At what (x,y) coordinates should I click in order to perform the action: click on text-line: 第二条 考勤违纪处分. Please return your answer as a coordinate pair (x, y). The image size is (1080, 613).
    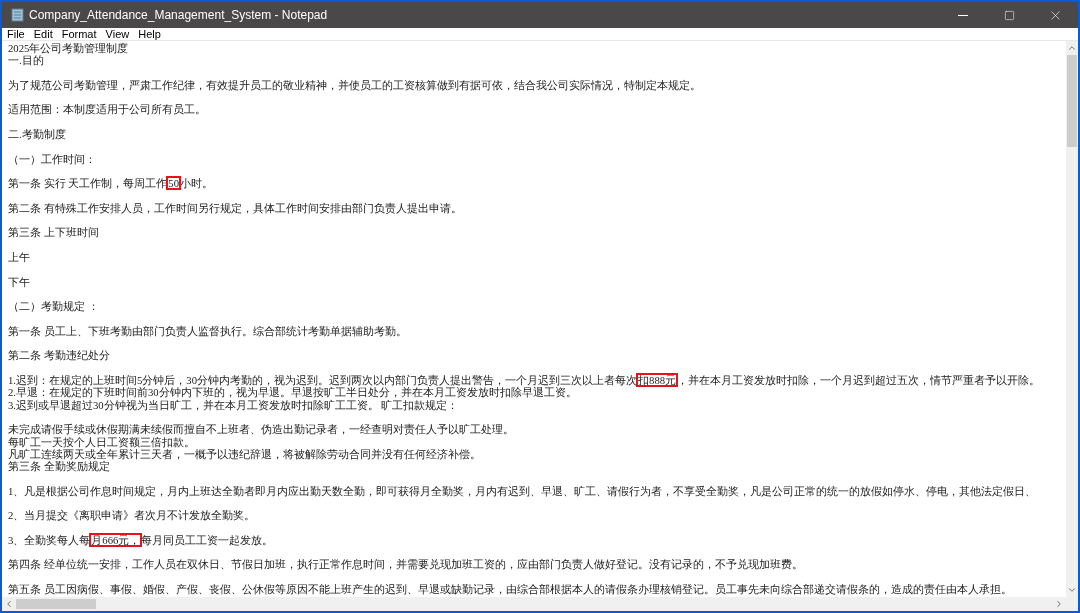
    Looking at the image, I should click on (59, 355).